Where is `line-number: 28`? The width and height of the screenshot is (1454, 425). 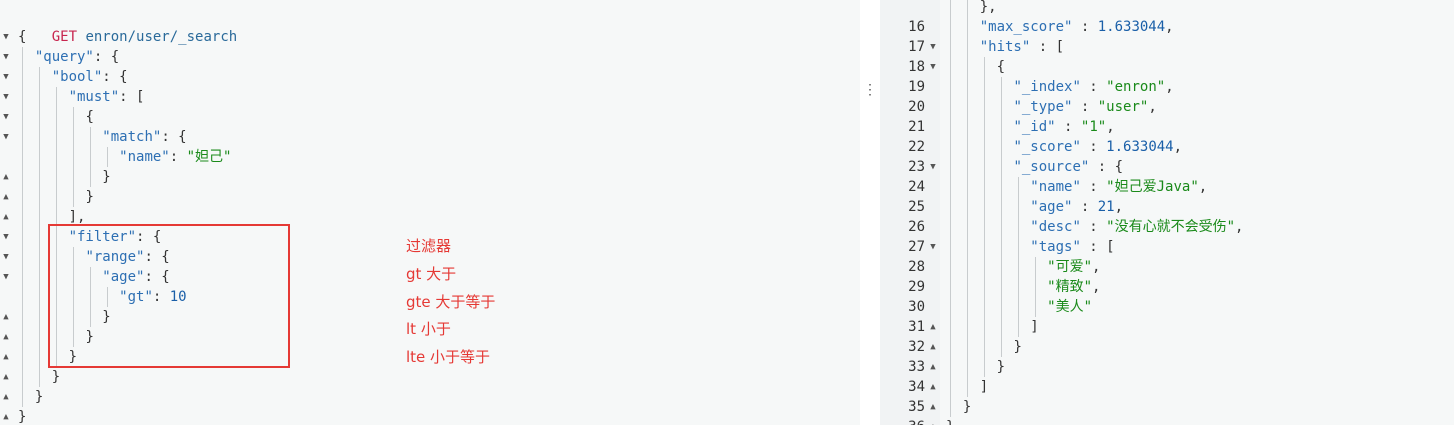
line-number: 28 is located at coordinates (916, 267).